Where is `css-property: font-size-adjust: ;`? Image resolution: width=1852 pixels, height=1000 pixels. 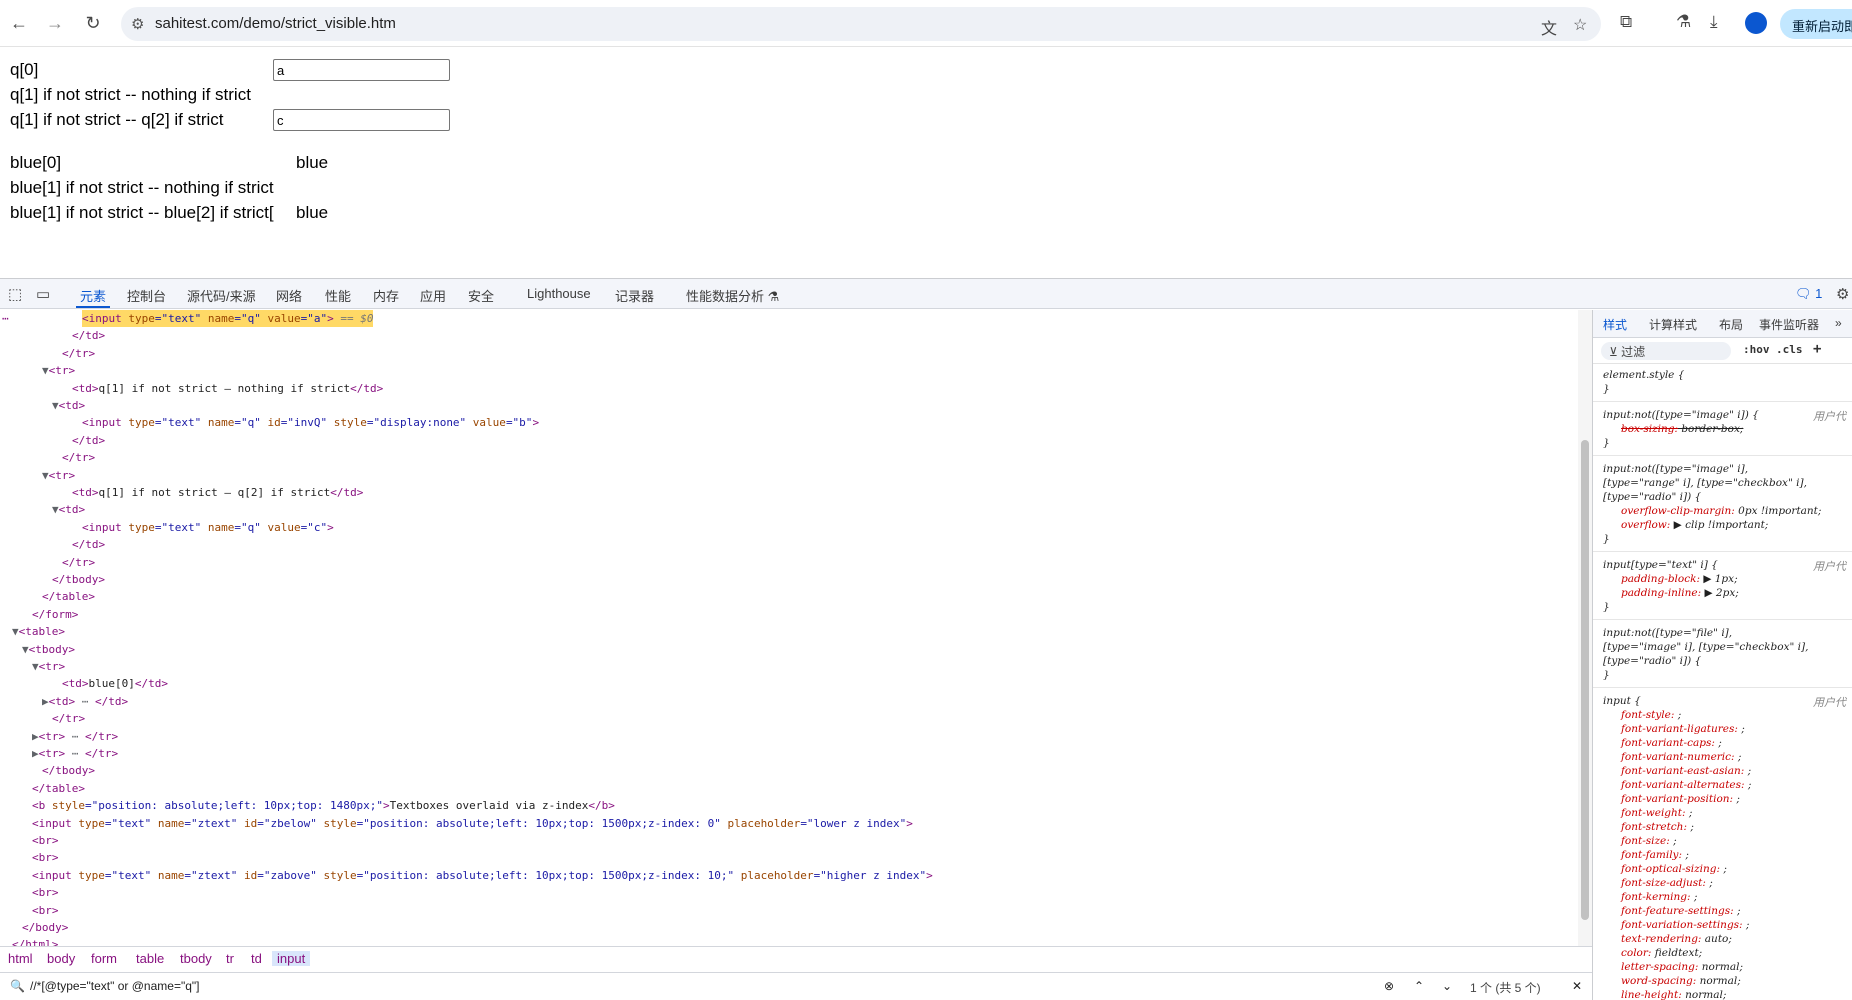
css-property: font-size-adjust: ; is located at coordinates (1667, 883).